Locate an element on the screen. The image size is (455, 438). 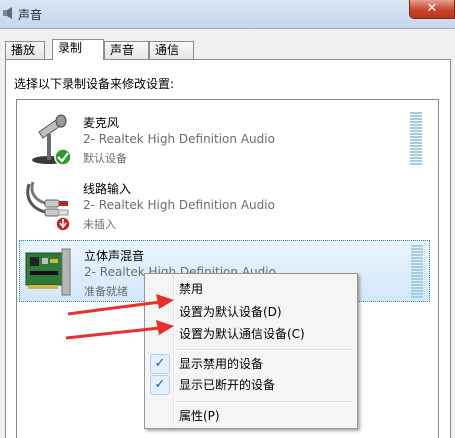
device-name: 立体声混音 is located at coordinates (114, 256).